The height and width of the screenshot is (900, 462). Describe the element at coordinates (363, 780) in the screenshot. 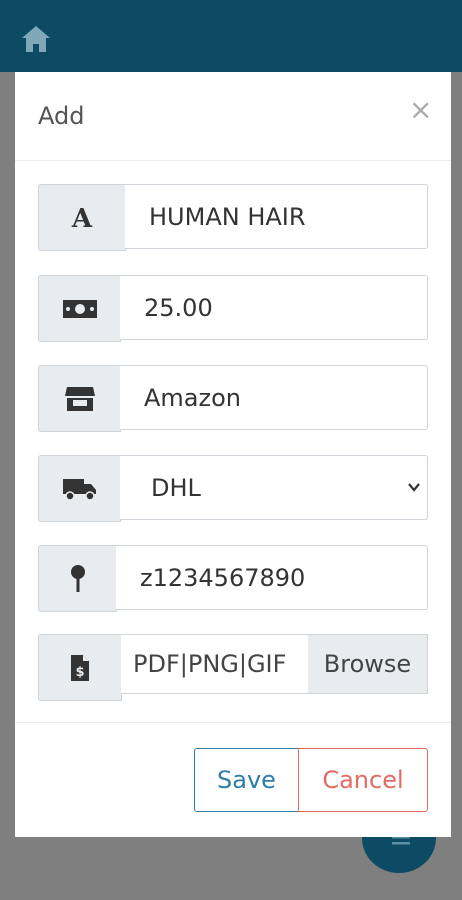

I see `cancel-button: Cancel` at that location.